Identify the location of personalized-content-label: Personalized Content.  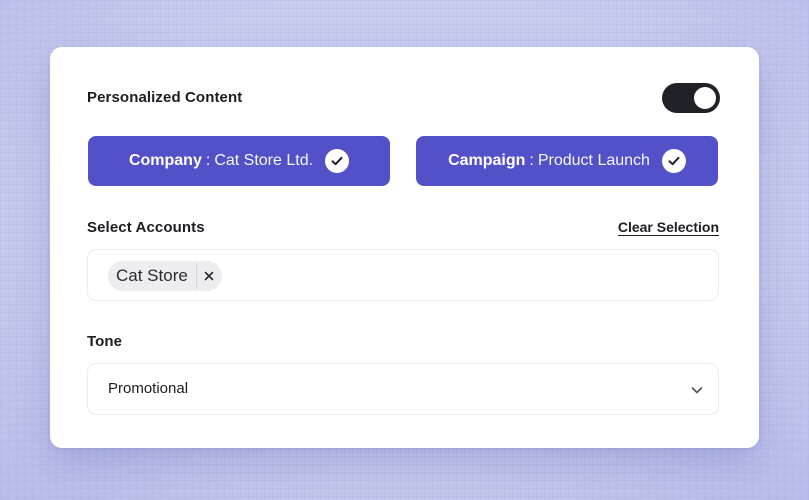
(165, 97).